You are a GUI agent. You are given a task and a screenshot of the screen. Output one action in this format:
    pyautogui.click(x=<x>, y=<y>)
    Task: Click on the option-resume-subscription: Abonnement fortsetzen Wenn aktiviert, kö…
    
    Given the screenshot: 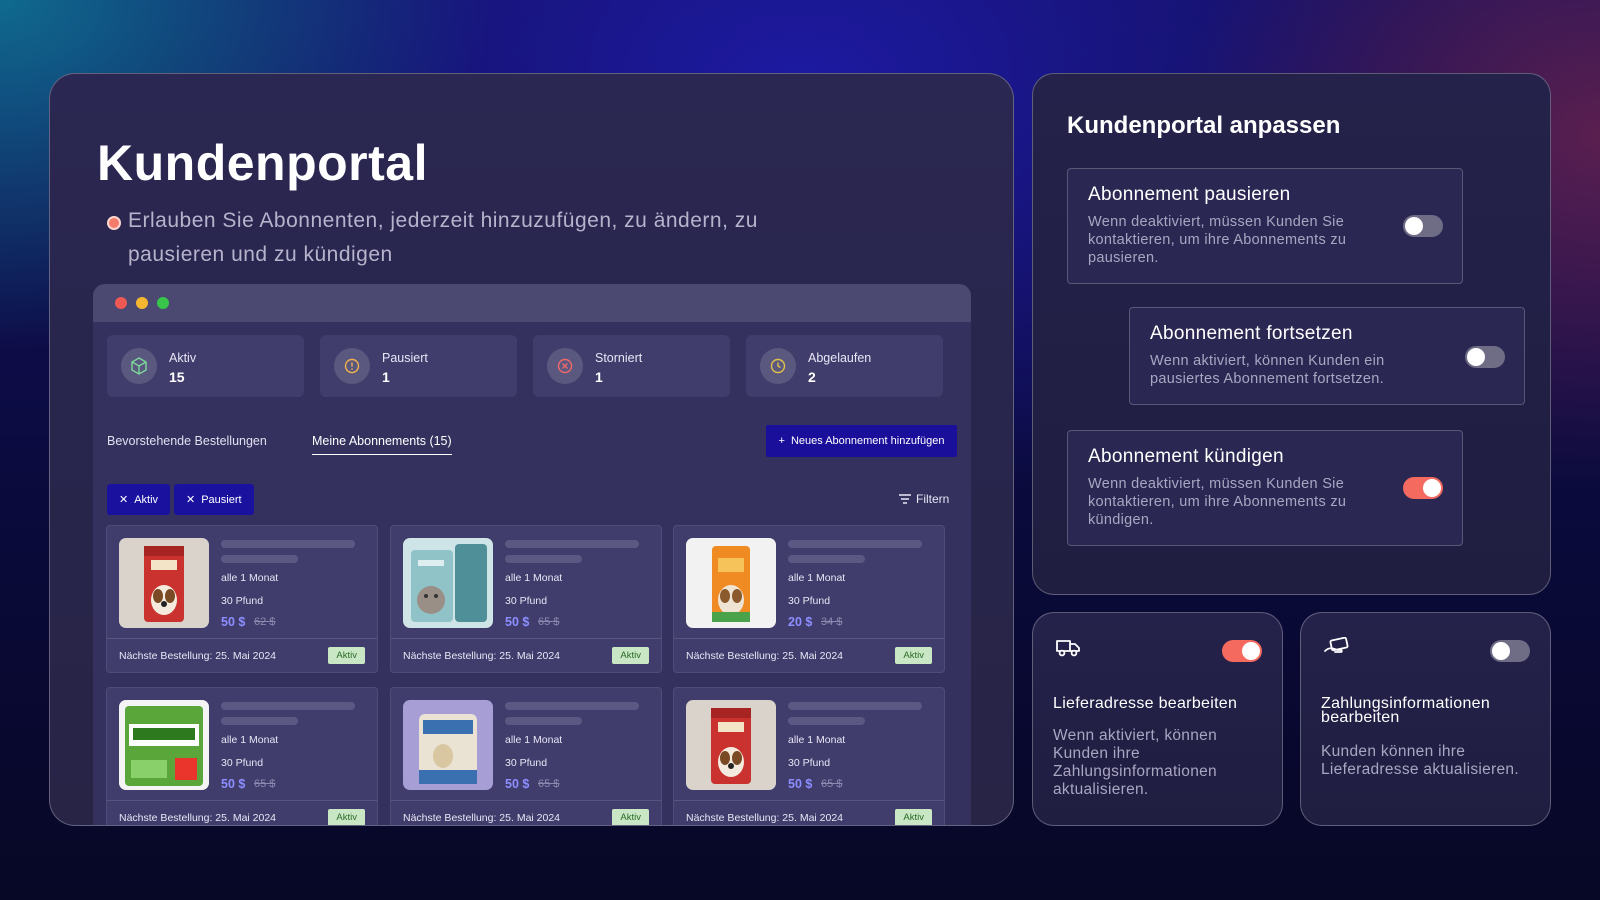 What is the action you would take?
    pyautogui.click(x=1327, y=356)
    